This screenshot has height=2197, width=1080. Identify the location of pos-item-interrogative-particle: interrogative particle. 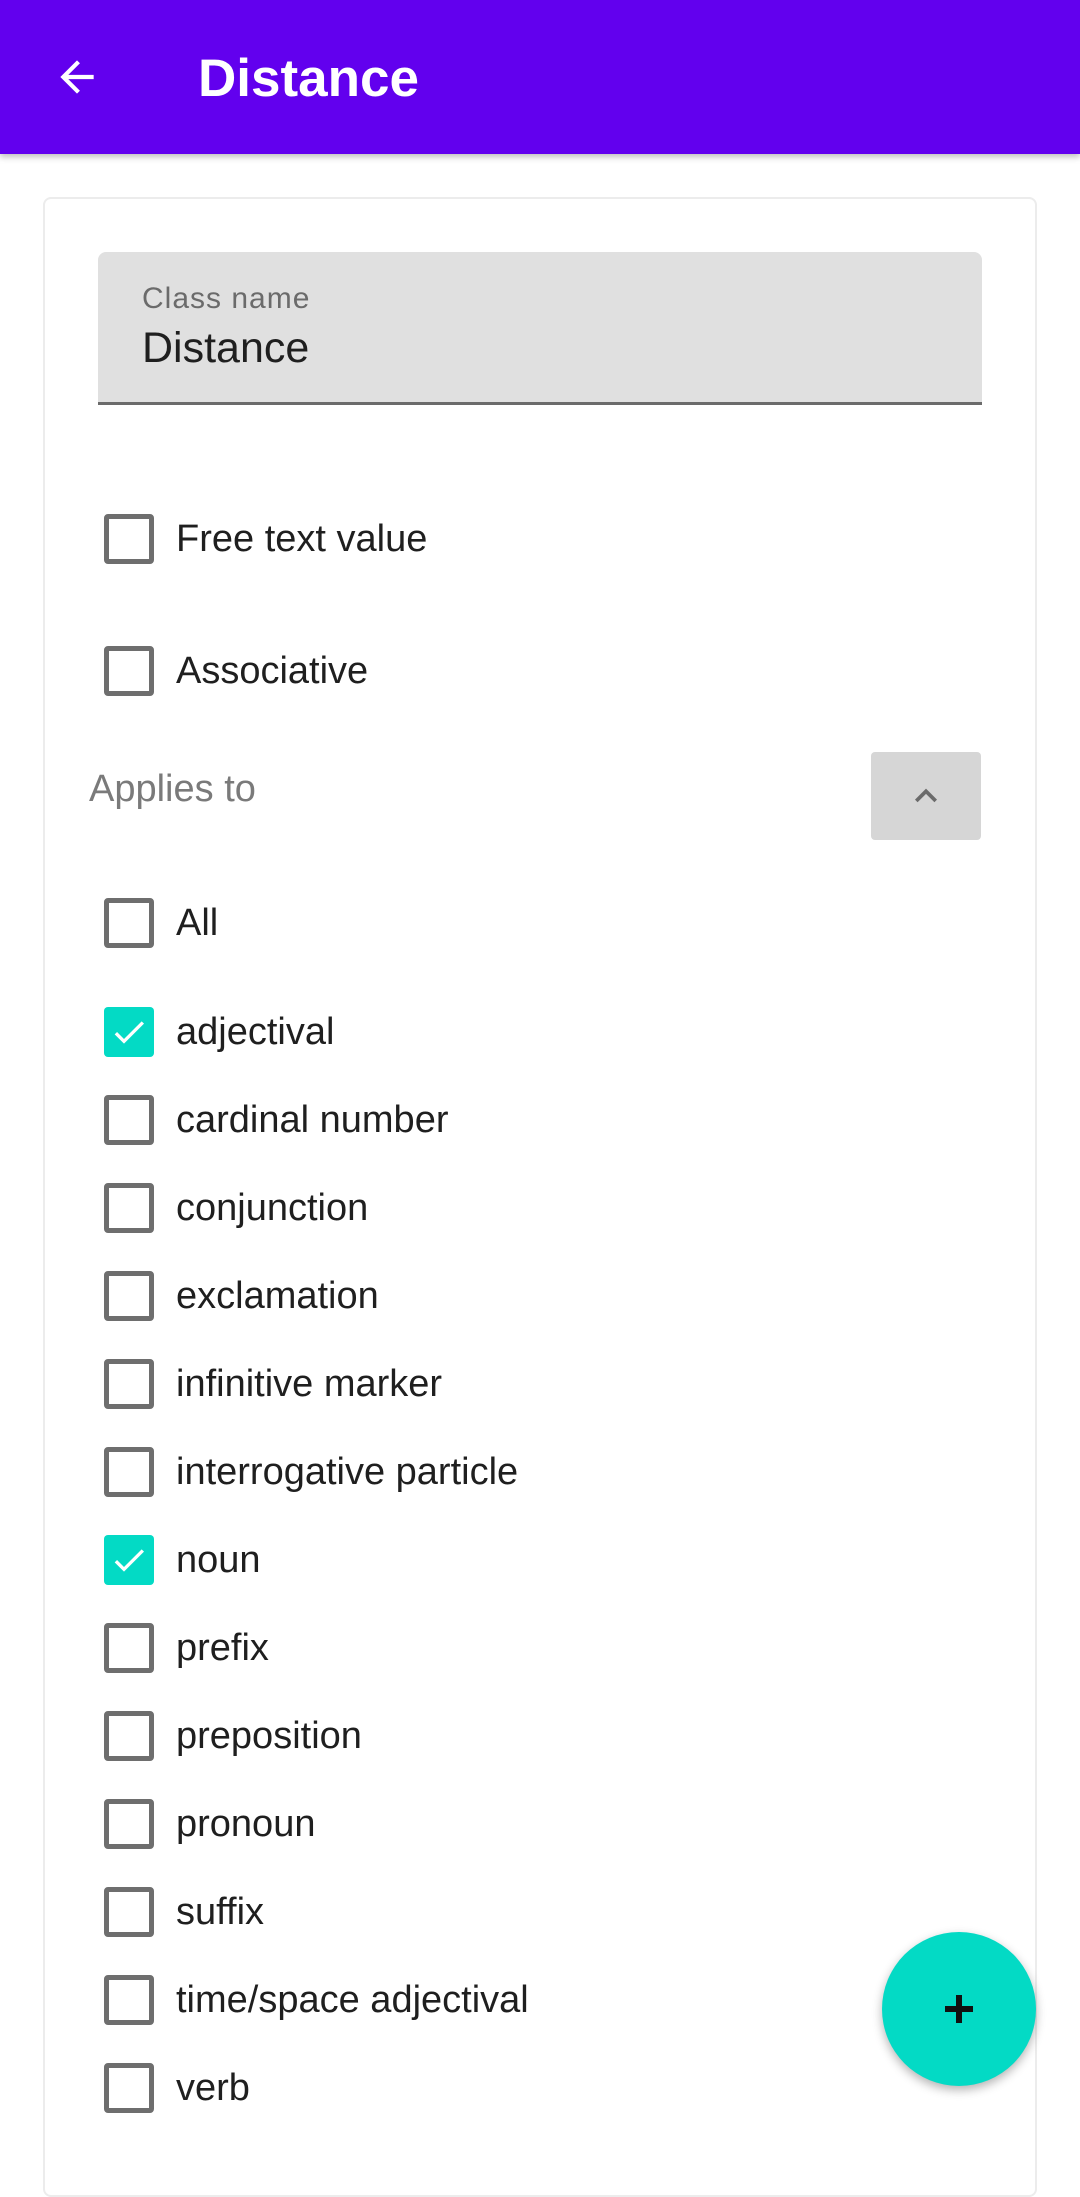
(311, 1472).